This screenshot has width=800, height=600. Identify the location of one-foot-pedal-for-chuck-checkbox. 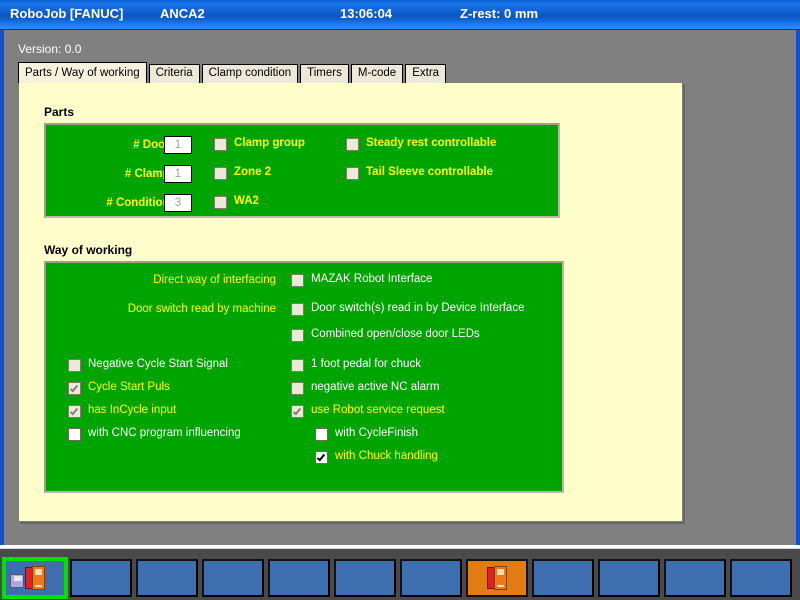
(297, 365).